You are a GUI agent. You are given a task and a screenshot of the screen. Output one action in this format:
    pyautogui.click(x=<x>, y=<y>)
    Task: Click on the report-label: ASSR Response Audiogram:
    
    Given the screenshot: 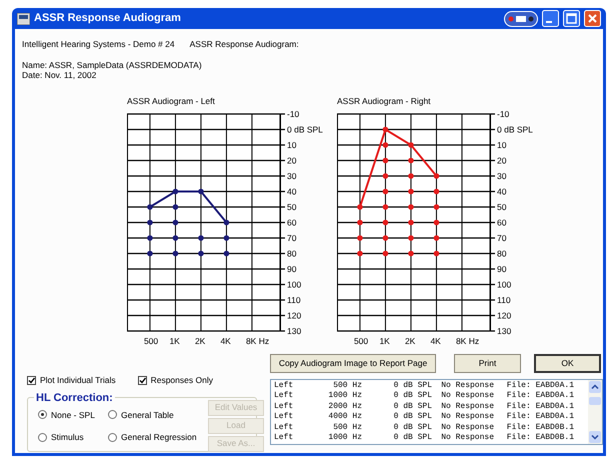 What is the action you would take?
    pyautogui.click(x=244, y=44)
    